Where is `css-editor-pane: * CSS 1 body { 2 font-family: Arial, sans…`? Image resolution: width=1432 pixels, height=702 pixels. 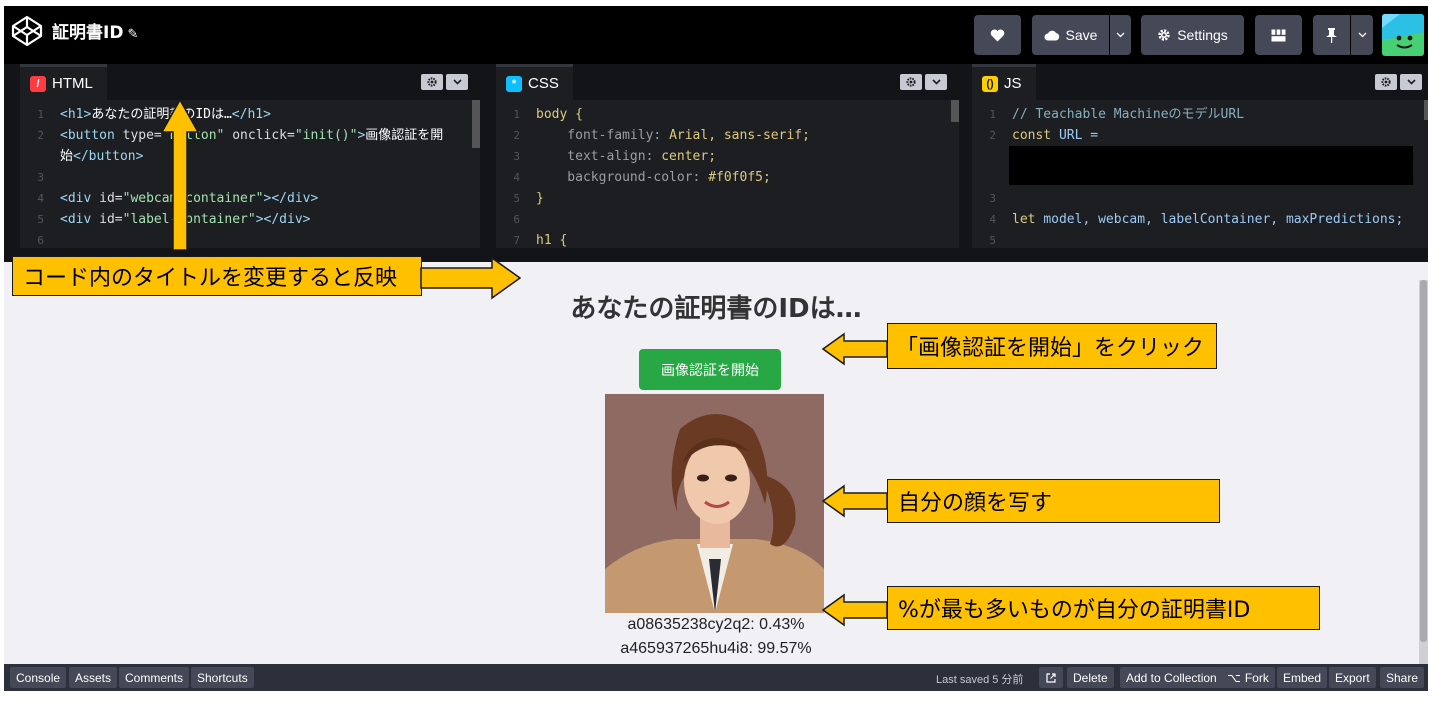
css-editor-pane: * CSS 1 body { 2 font-family: Arial, sans… is located at coordinates (727, 156).